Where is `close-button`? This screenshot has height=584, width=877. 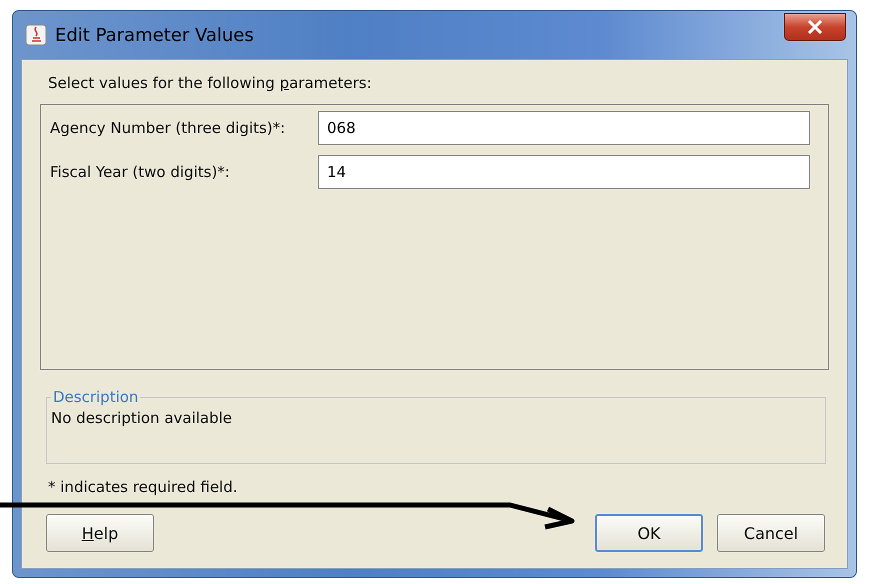 close-button is located at coordinates (815, 27).